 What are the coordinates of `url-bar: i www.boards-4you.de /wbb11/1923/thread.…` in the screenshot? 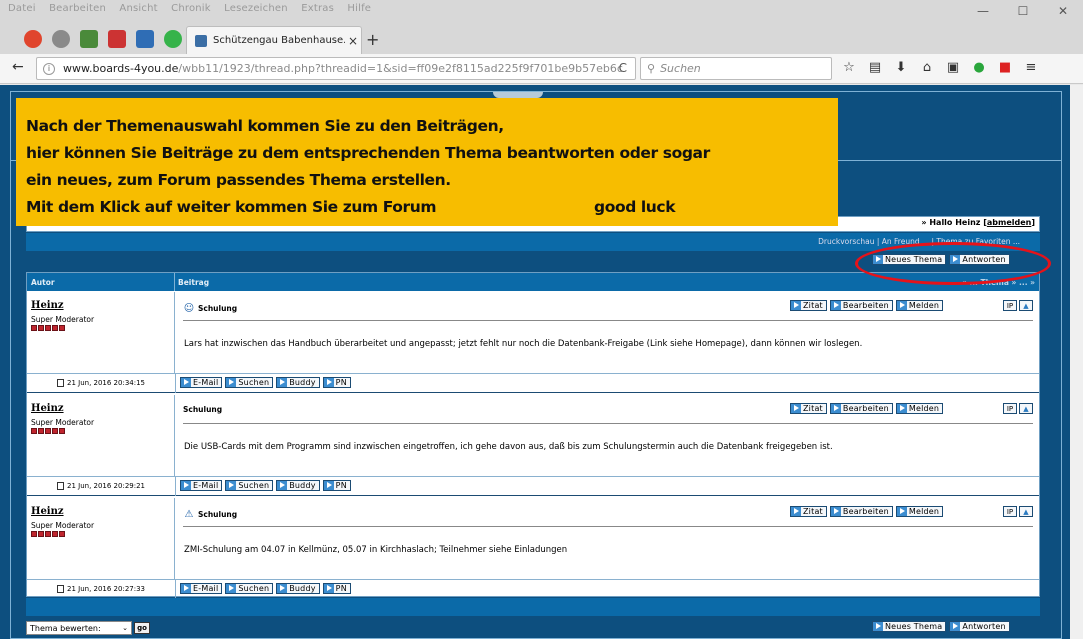 It's located at (336, 68).